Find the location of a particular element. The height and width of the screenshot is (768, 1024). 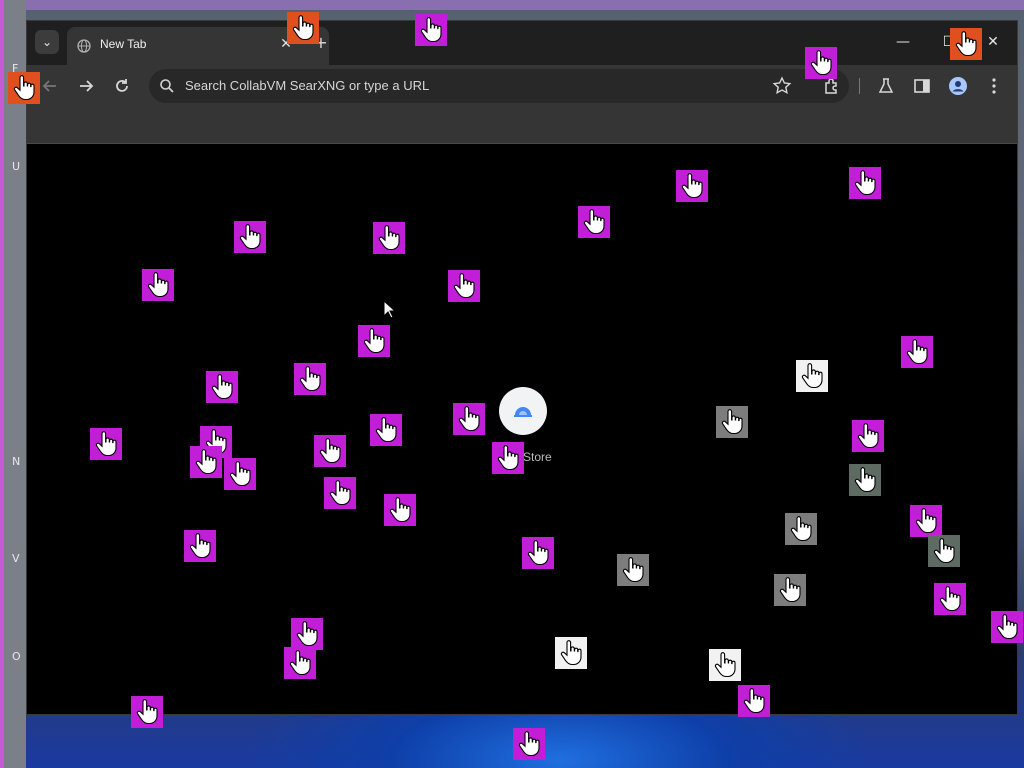

labs-button is located at coordinates (886, 86).